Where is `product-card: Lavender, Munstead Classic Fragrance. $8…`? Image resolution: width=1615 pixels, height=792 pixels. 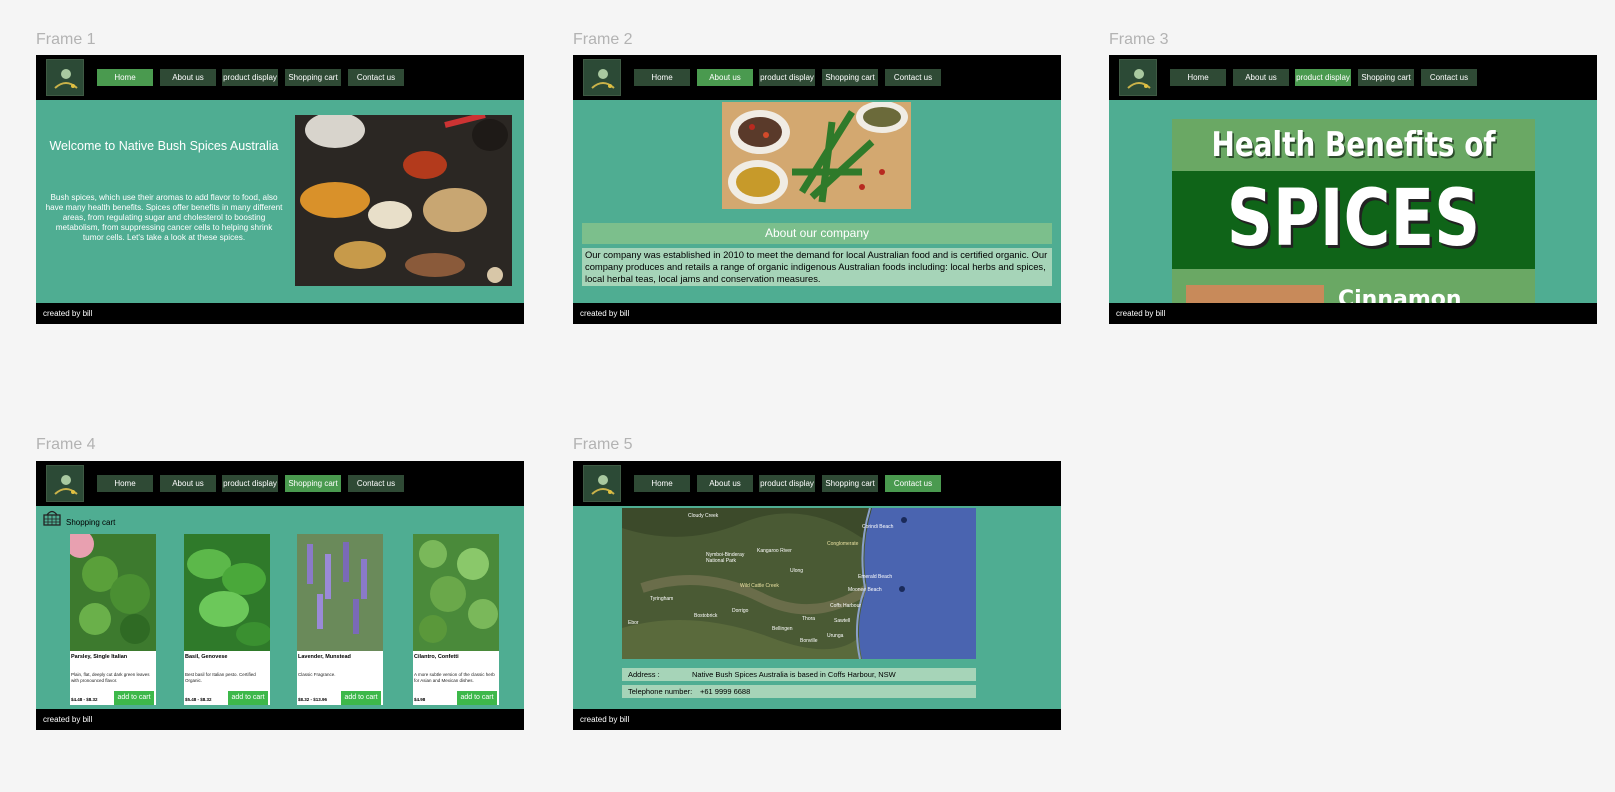 product-card: Lavender, Munstead Classic Fragrance. $8… is located at coordinates (340, 619).